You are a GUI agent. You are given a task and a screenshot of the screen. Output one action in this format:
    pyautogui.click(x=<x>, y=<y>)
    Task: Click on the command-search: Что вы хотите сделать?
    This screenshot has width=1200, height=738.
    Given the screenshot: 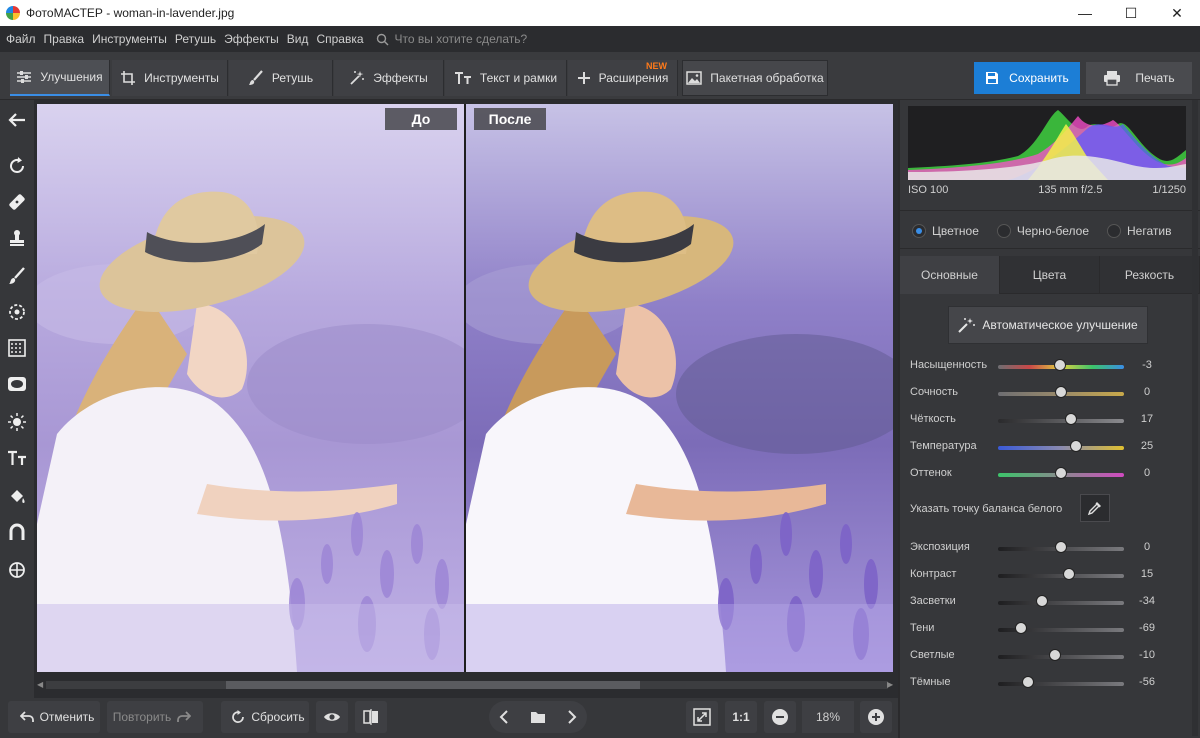 What is the action you would take?
    pyautogui.click(x=451, y=39)
    